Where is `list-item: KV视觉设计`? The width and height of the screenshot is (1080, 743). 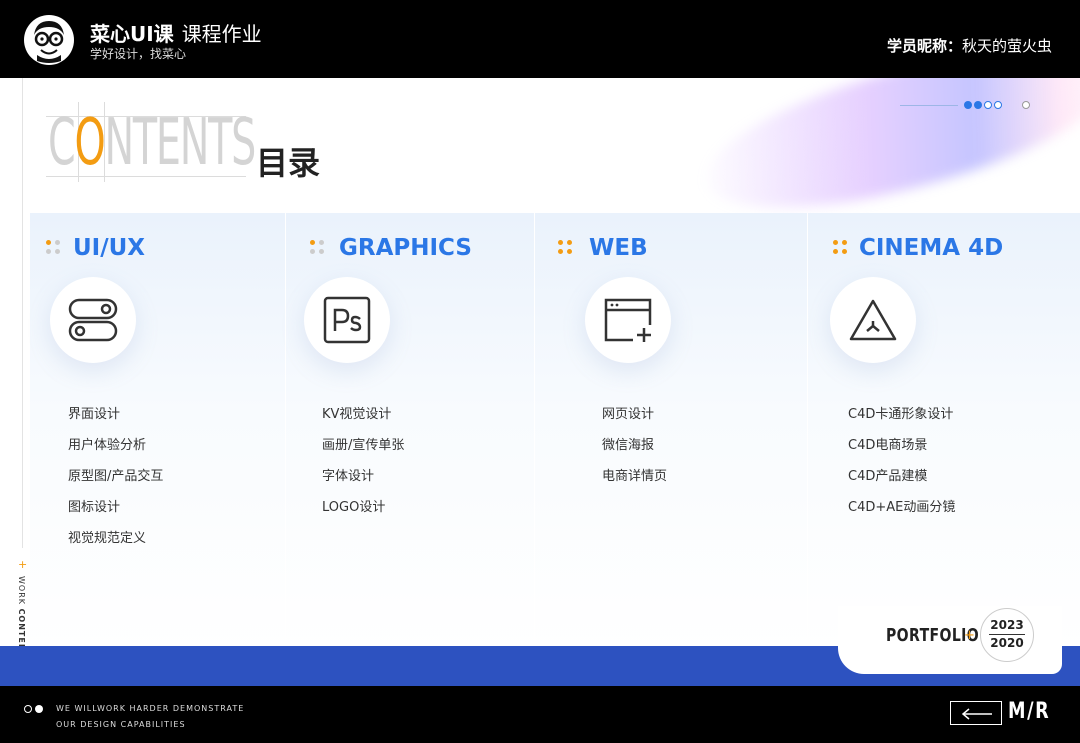
list-item: KV视觉设计 is located at coordinates (363, 421).